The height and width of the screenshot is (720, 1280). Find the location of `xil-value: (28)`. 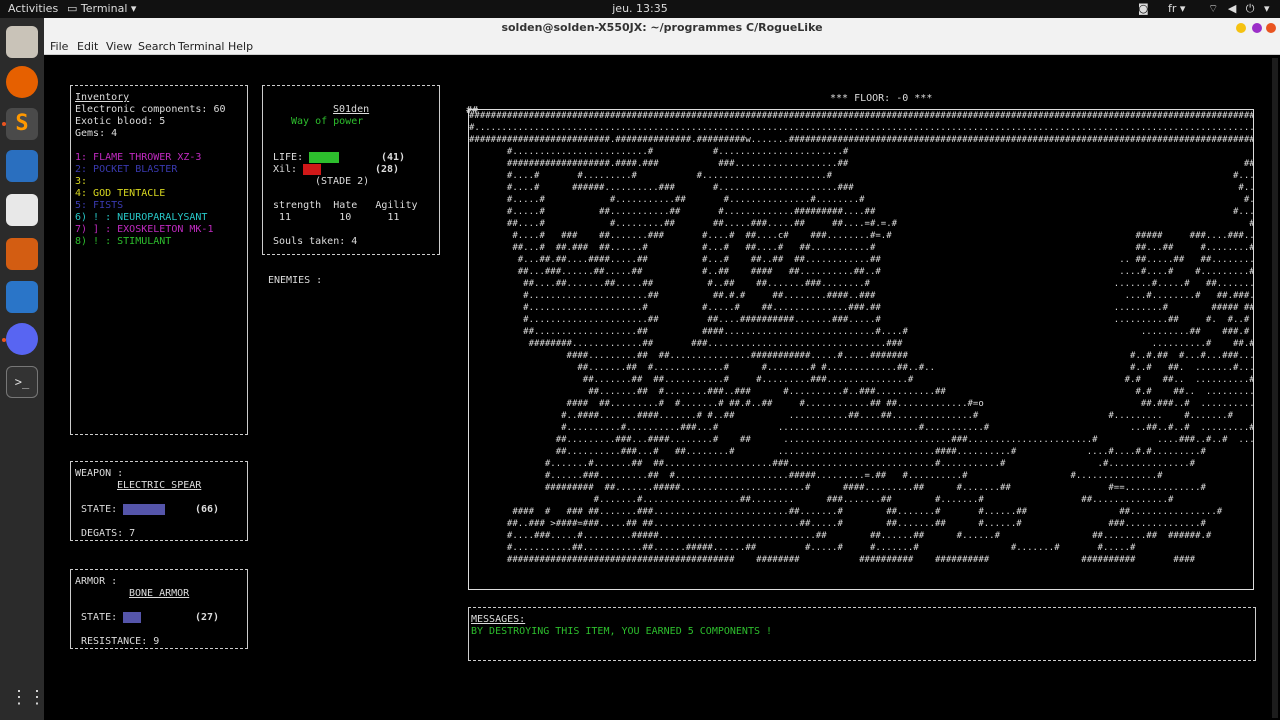

xil-value: (28) is located at coordinates (387, 169).